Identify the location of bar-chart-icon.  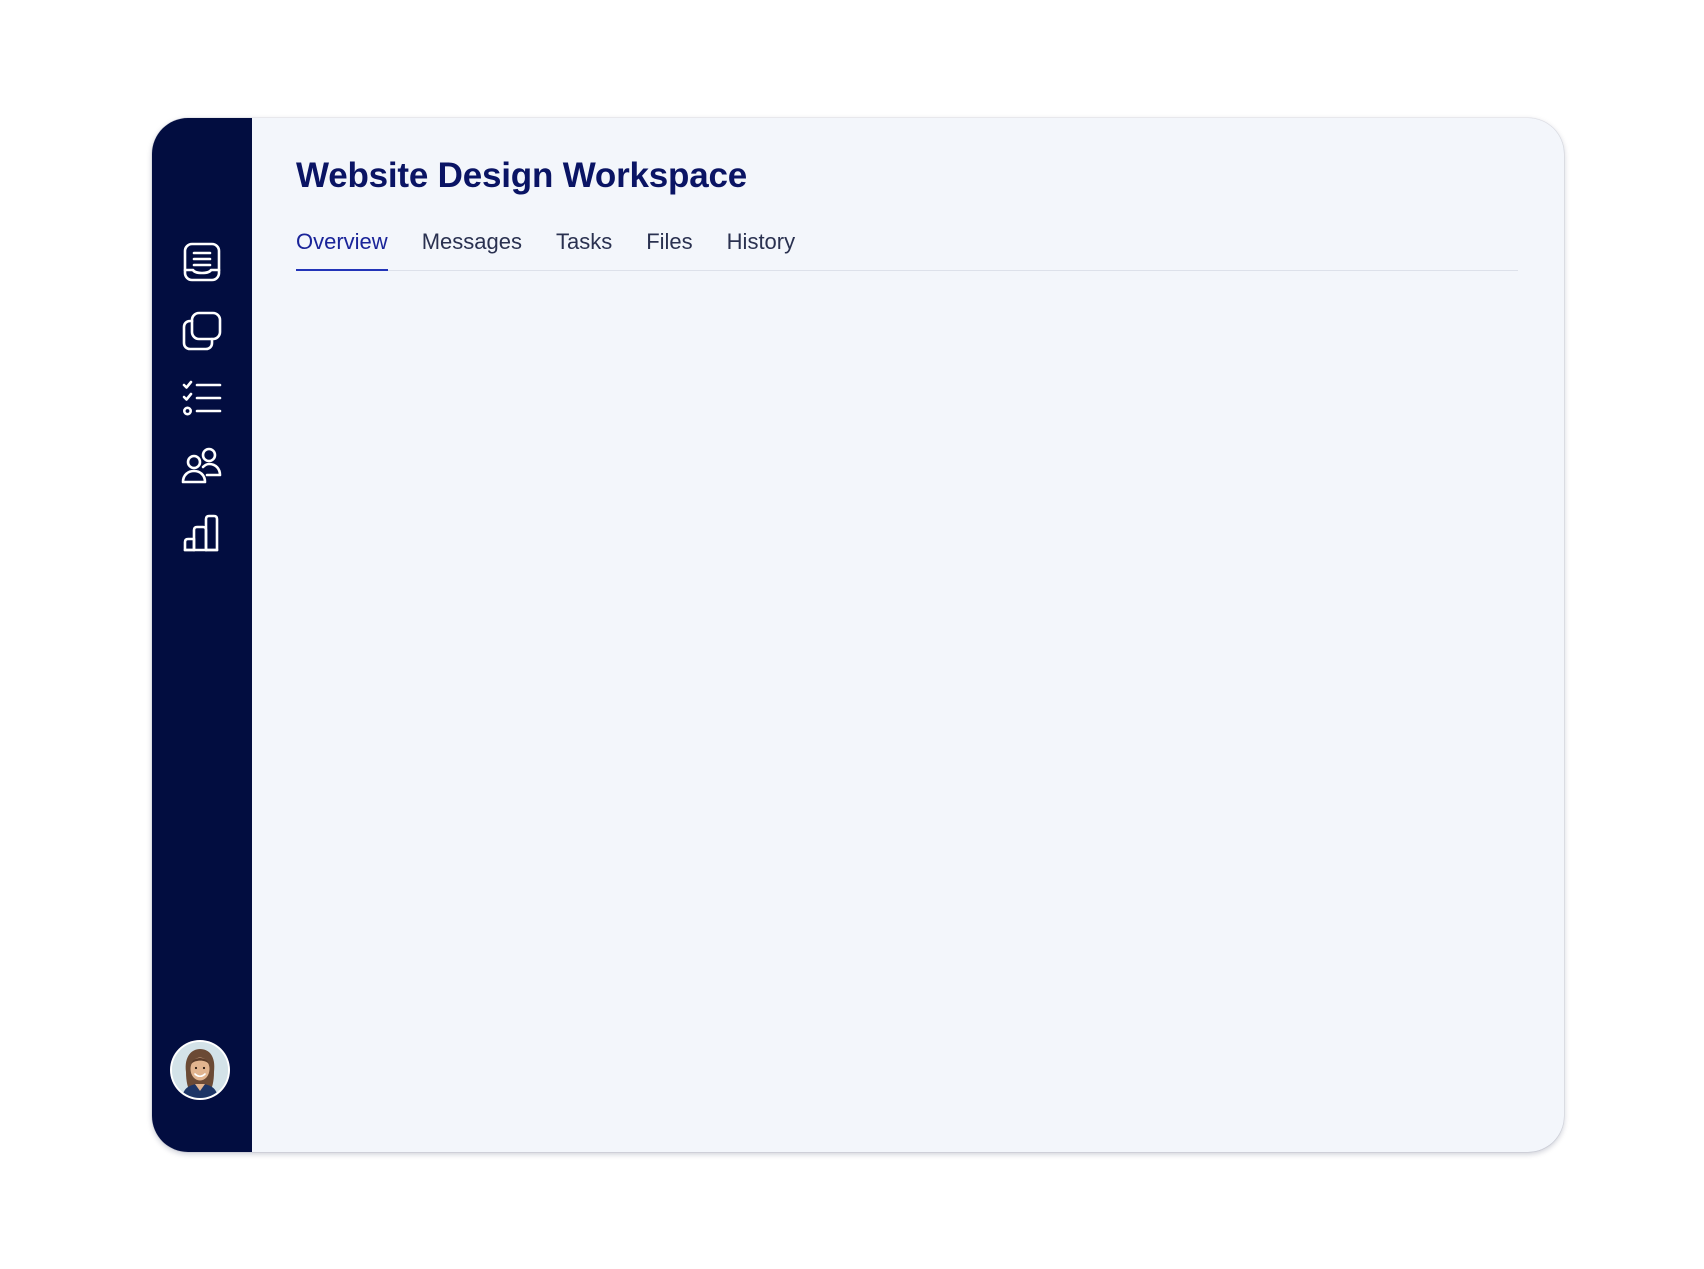
(201, 533).